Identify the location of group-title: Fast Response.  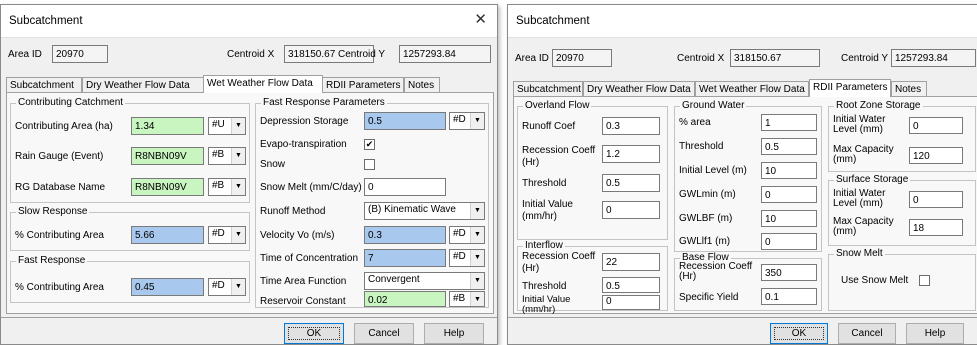
(52, 260).